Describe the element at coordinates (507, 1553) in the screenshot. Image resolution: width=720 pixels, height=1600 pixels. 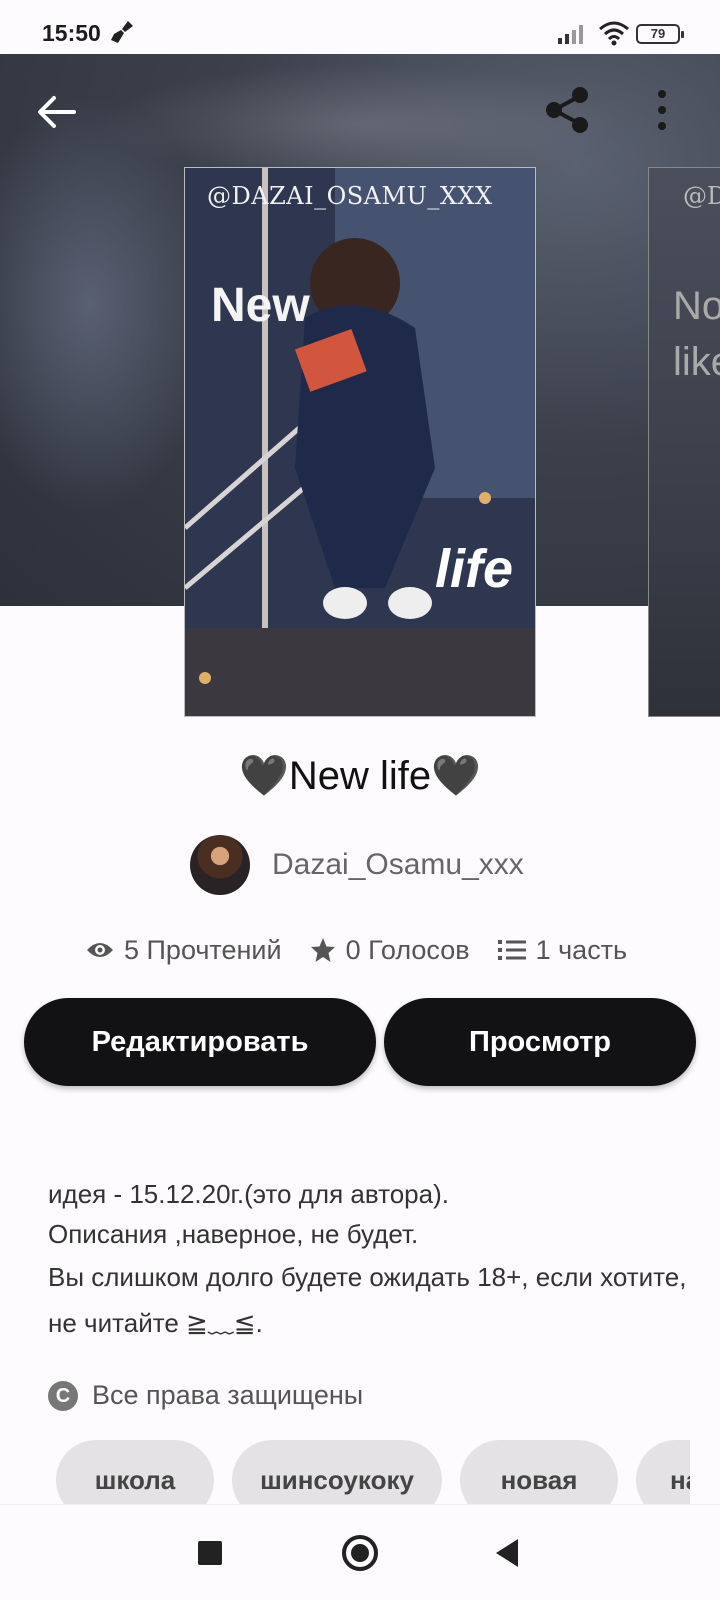
I see `system-back-button` at that location.